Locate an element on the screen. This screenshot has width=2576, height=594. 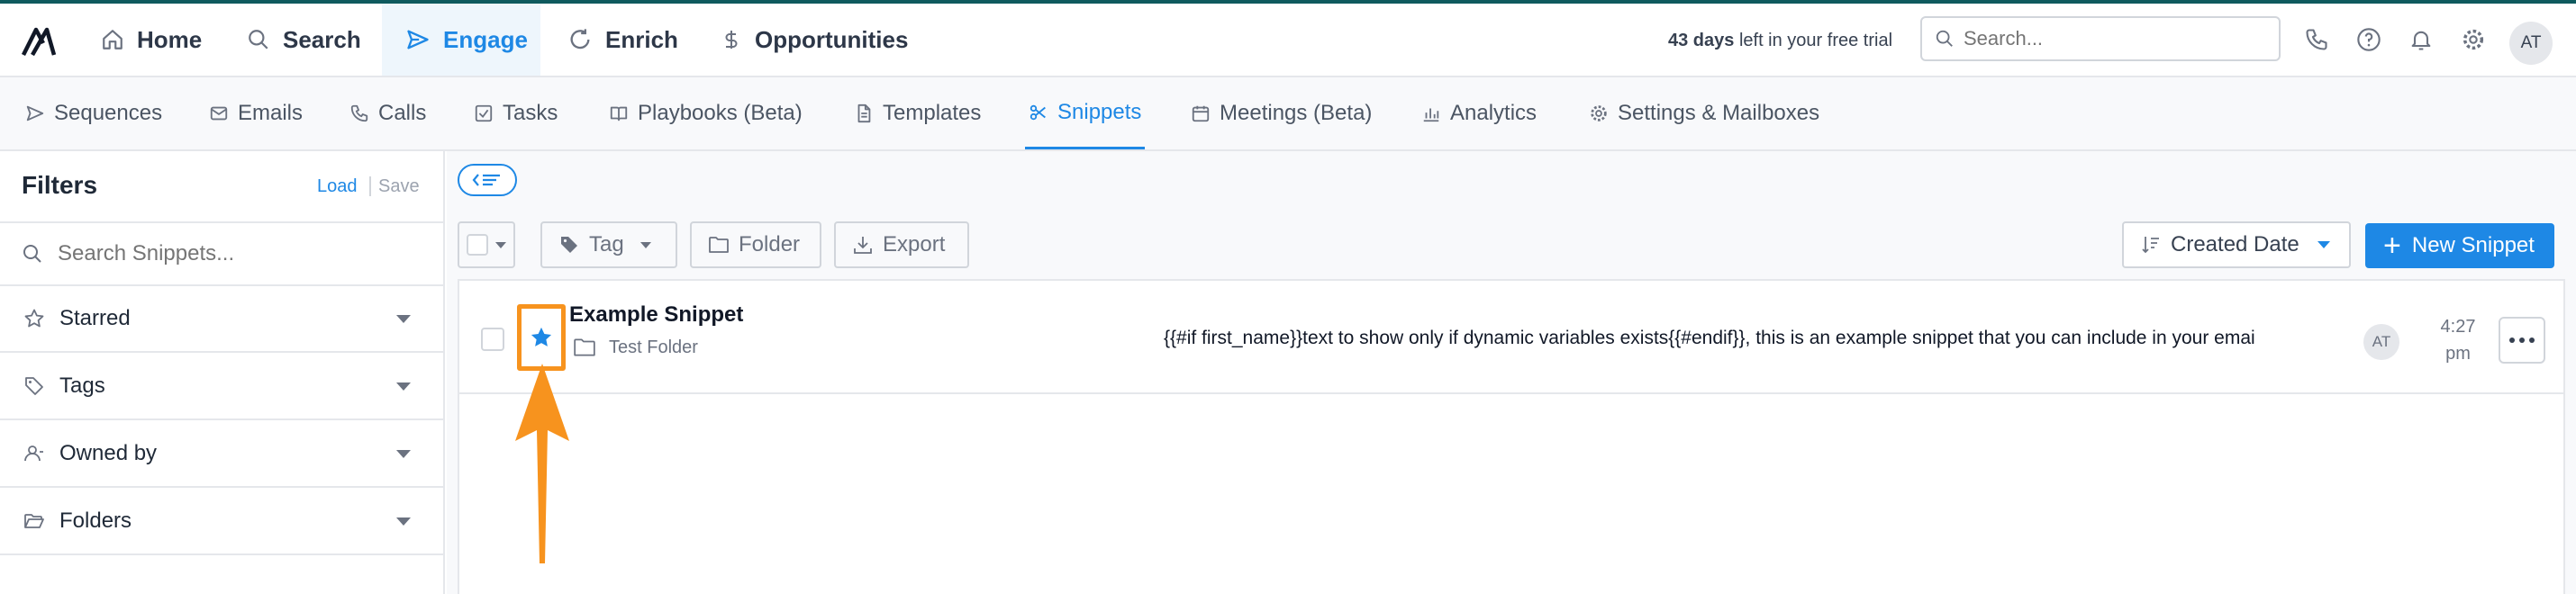
snippet-folder: Test Folder is located at coordinates (635, 348).